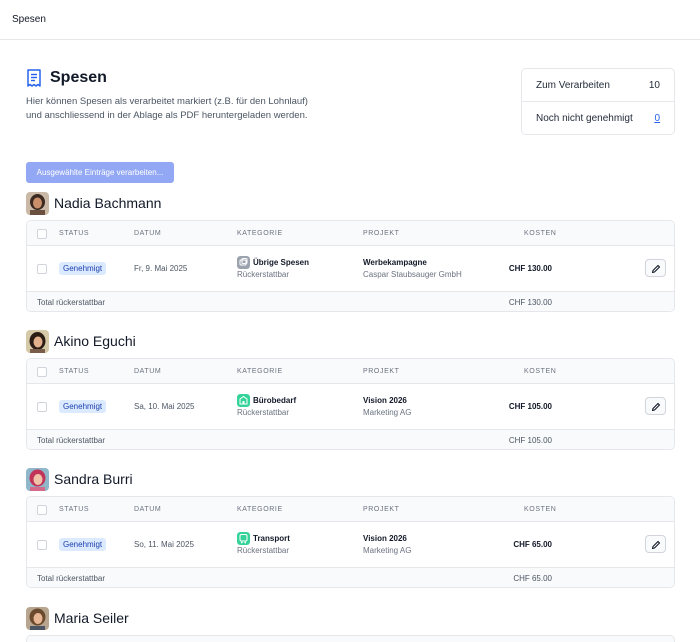  I want to click on expense-table, so click(350, 638).